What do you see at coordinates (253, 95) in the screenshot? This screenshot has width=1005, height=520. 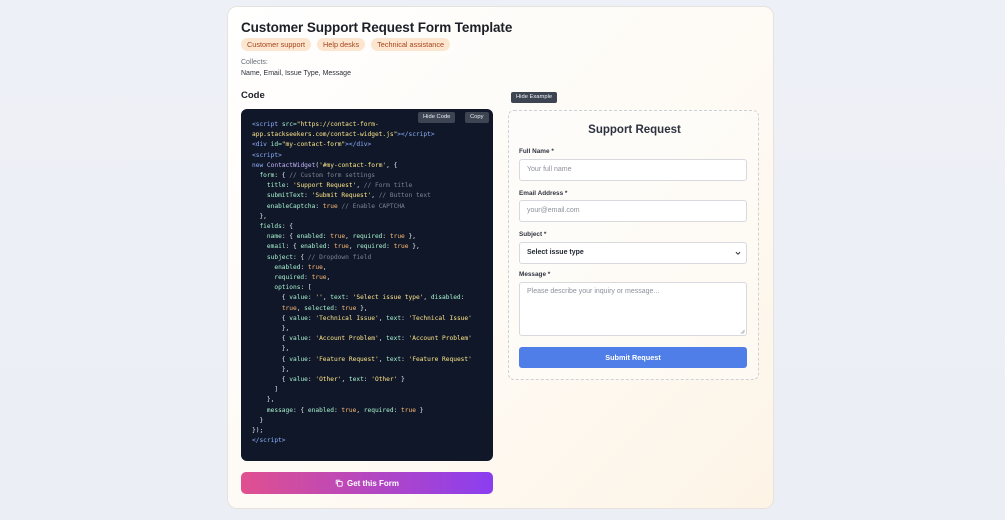 I see `code-heading: Code` at bounding box center [253, 95].